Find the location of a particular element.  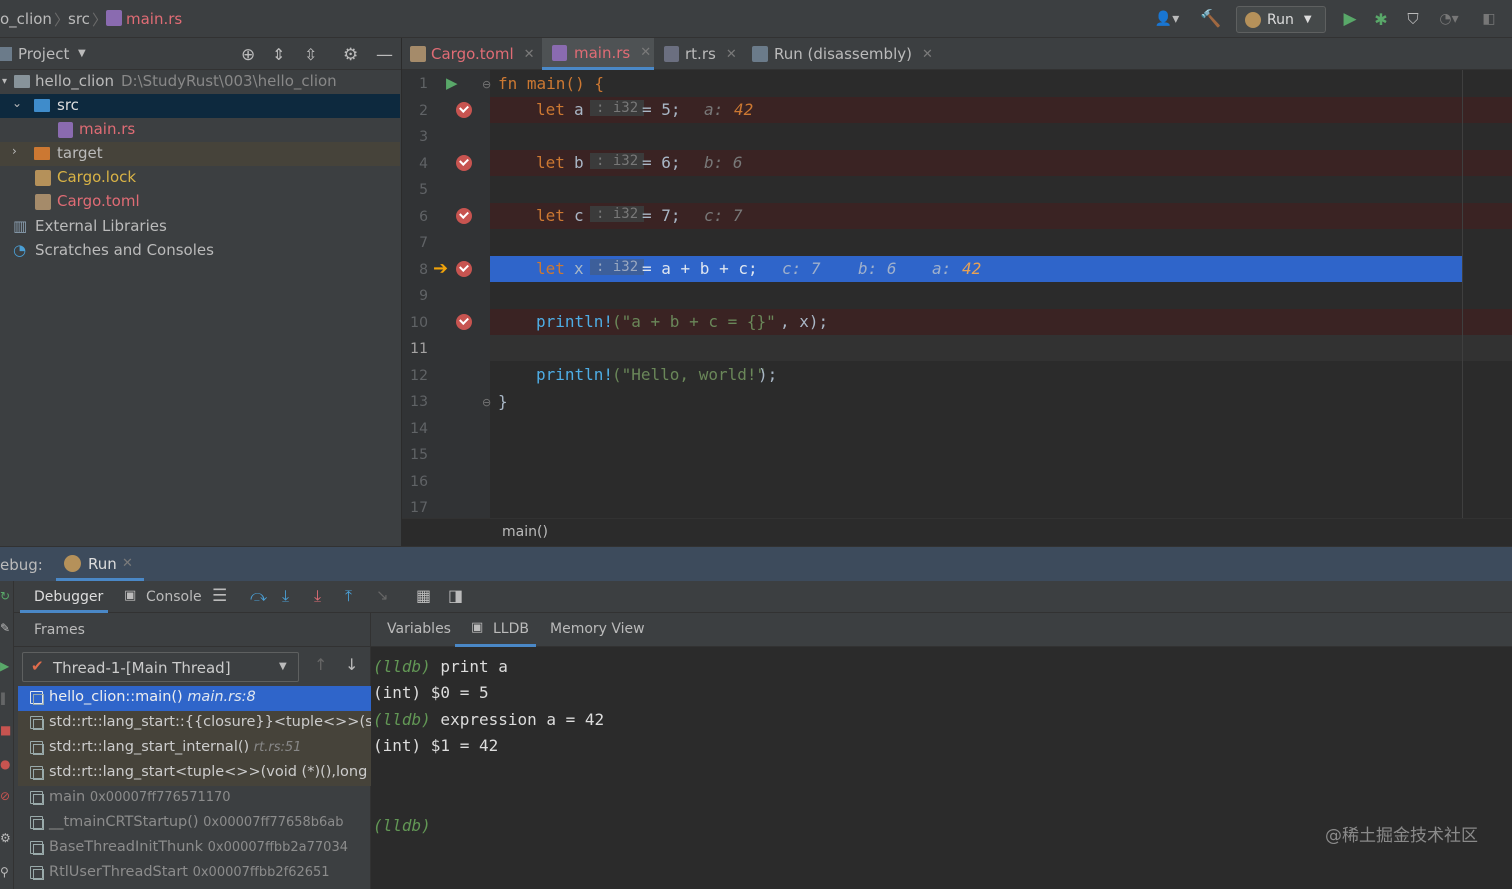

tree-item-cargo-toml: Cargo.toml is located at coordinates (200, 202).